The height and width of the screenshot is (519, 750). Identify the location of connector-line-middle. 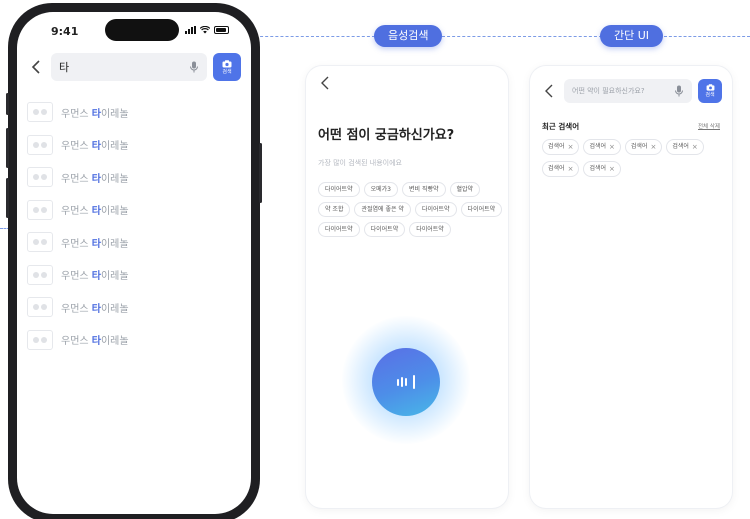
(522, 36).